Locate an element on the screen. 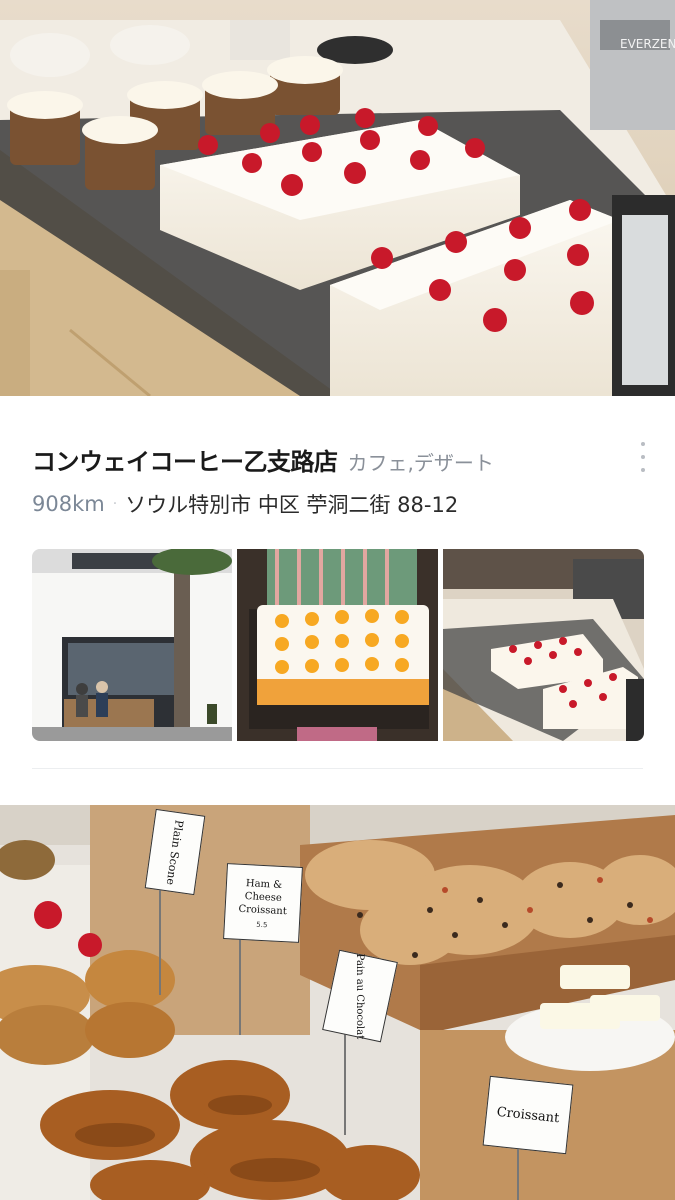 The height and width of the screenshot is (1200, 675). section-divider is located at coordinates (337, 768).